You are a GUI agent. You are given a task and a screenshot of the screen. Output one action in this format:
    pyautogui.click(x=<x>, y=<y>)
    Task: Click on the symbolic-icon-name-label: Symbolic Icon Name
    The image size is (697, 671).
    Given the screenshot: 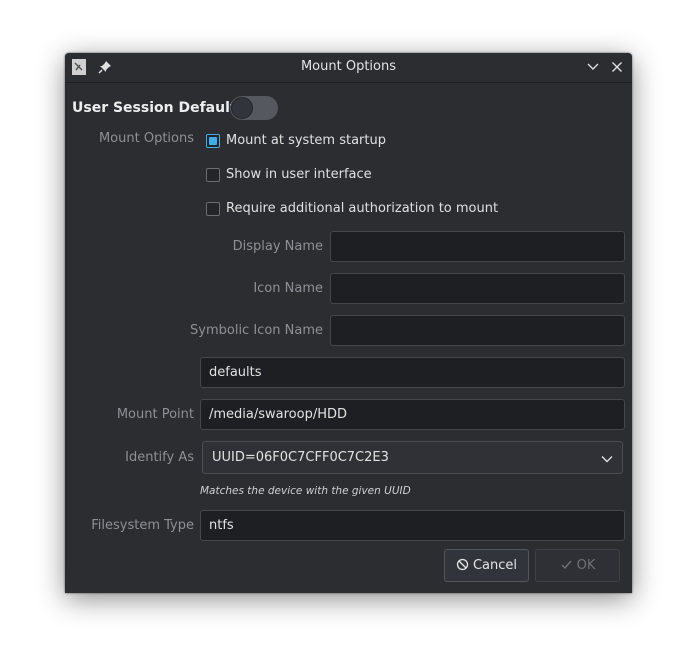 What is the action you would take?
    pyautogui.click(x=256, y=330)
    